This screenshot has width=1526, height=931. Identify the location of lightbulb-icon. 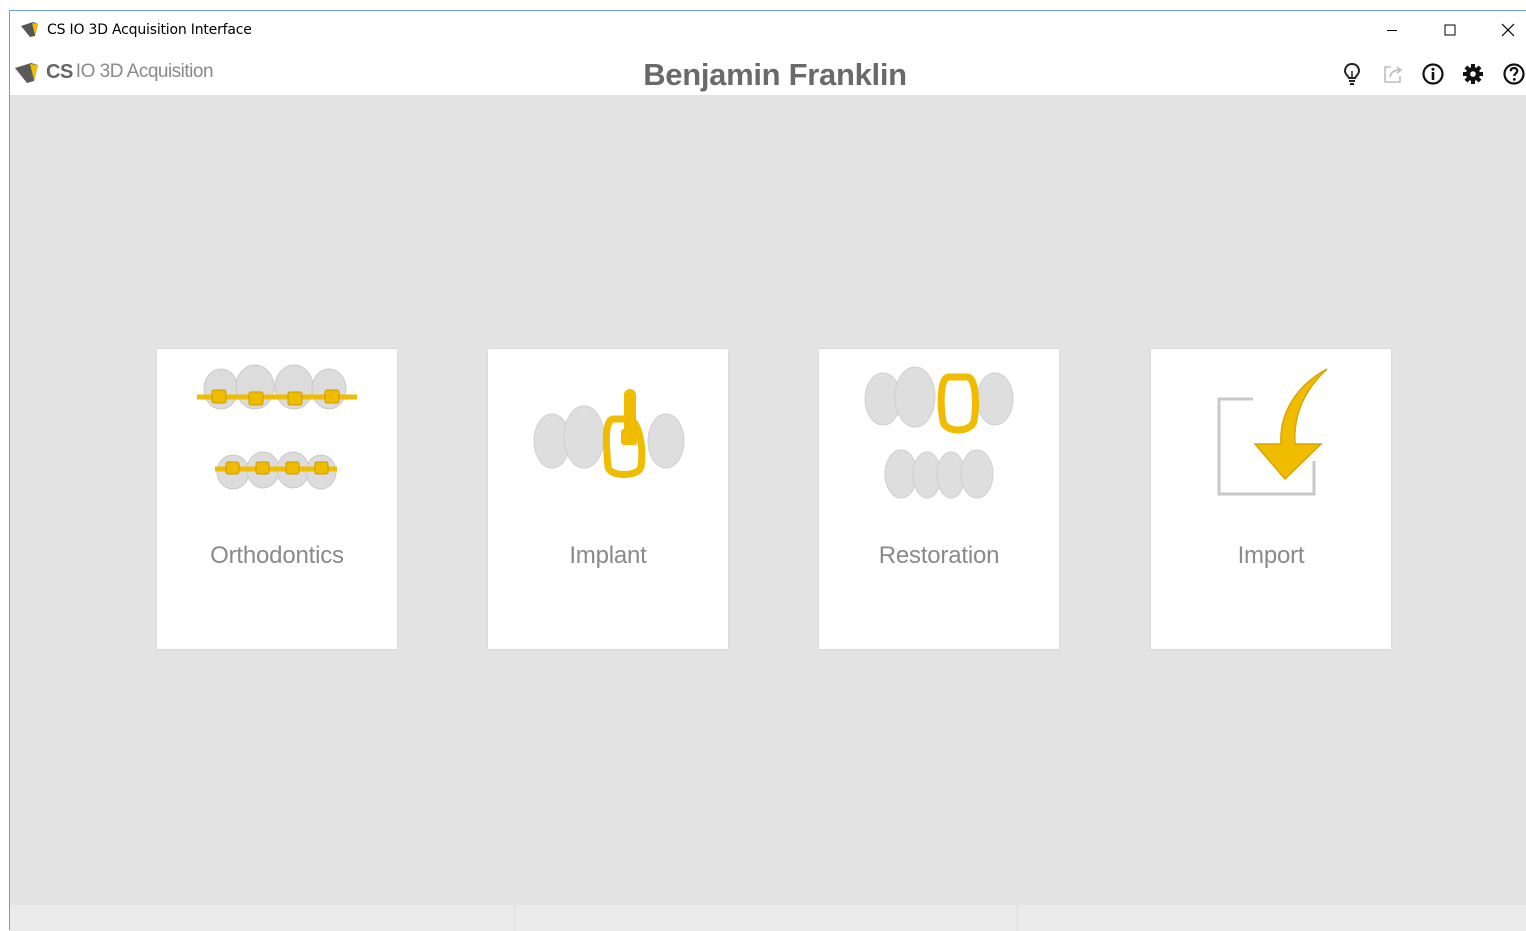
(1352, 74).